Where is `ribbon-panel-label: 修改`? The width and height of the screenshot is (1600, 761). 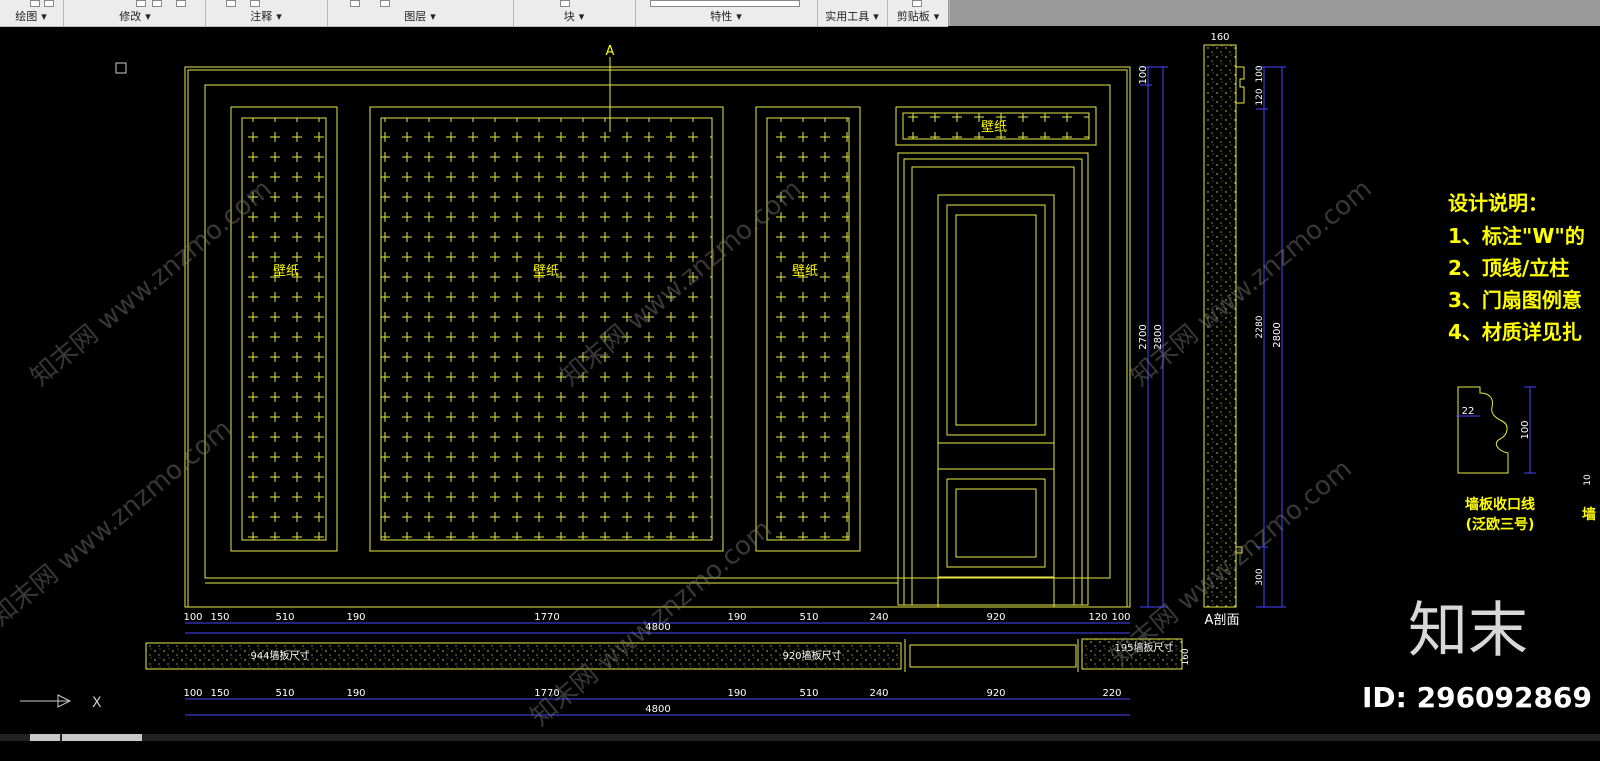
ribbon-panel-label: 修改 is located at coordinates (130, 16).